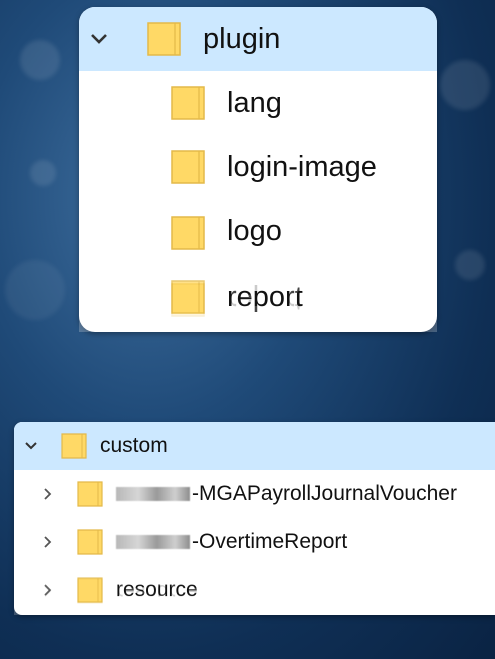  Describe the element at coordinates (242, 39) in the screenshot. I see `tree-item-label: plugin` at that location.